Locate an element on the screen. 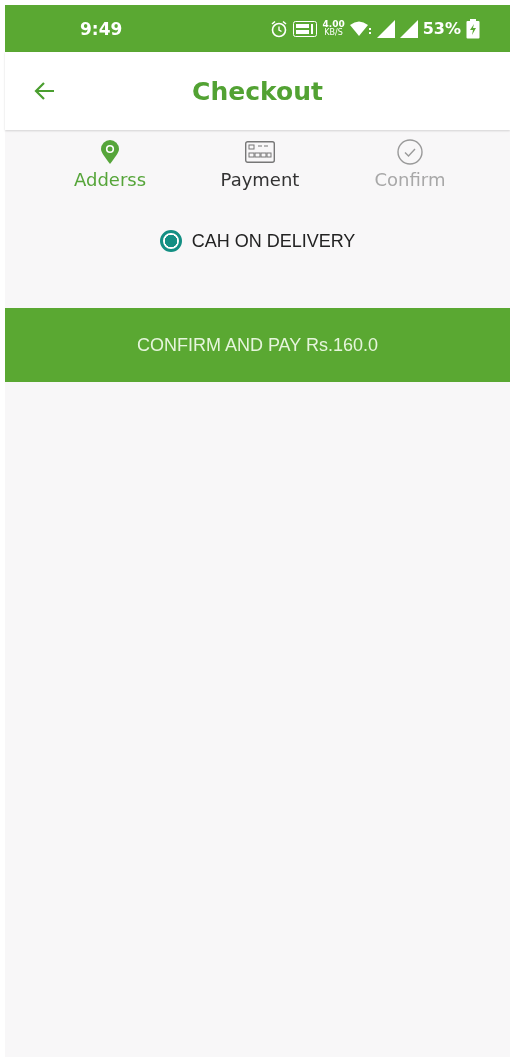  battery-percent: 53% is located at coordinates (441, 28).